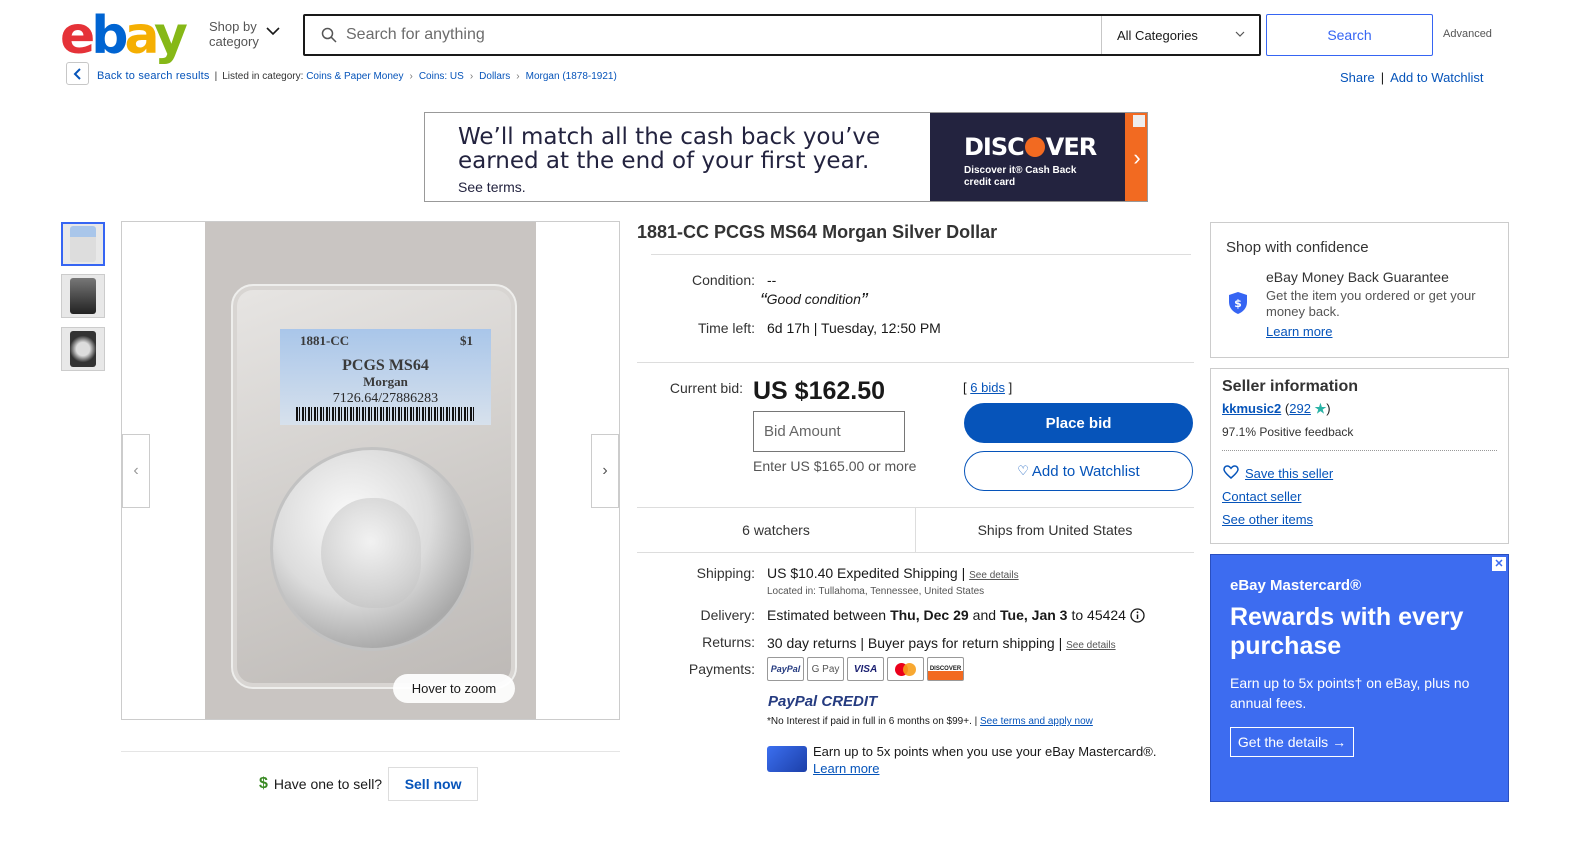 The image size is (1578, 862). I want to click on shipping-label: Shipping:, so click(725, 573).